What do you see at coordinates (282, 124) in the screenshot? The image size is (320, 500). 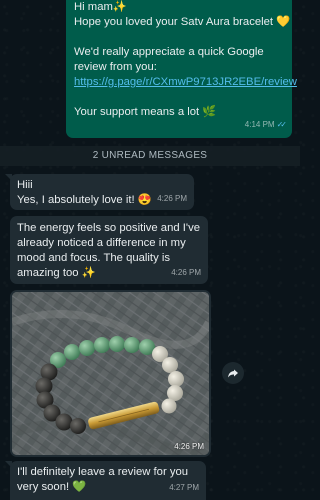 I see `double-check-icon: ✓✓` at bounding box center [282, 124].